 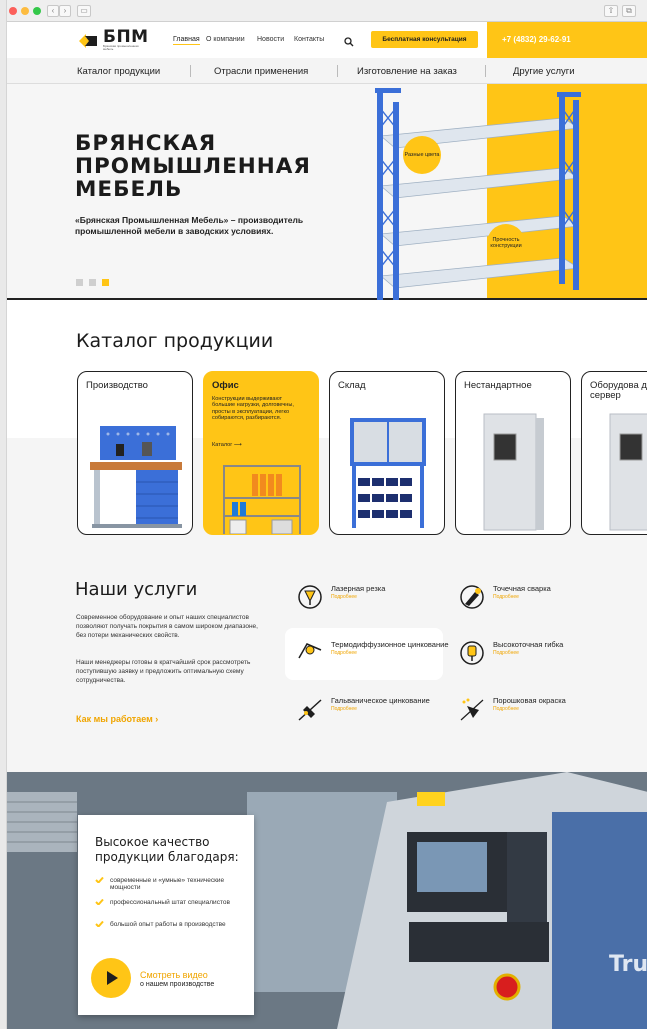 I want to click on services-title: Наши услуги, so click(x=136, y=589).